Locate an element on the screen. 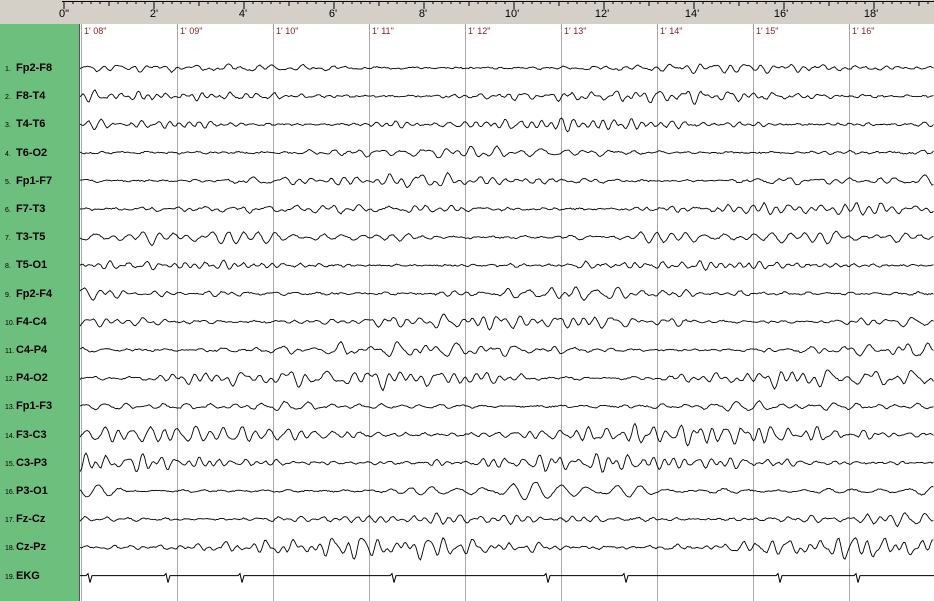 This screenshot has width=934, height=601. channel-number: 10. is located at coordinates (10, 323).